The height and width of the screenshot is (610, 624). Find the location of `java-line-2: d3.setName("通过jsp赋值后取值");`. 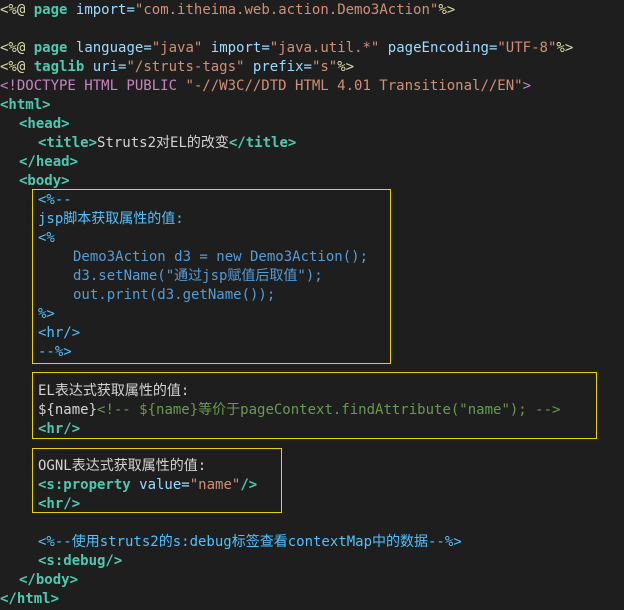

java-line-2: d3.setName("通过jsp赋值后取值"); is located at coordinates (198, 276).